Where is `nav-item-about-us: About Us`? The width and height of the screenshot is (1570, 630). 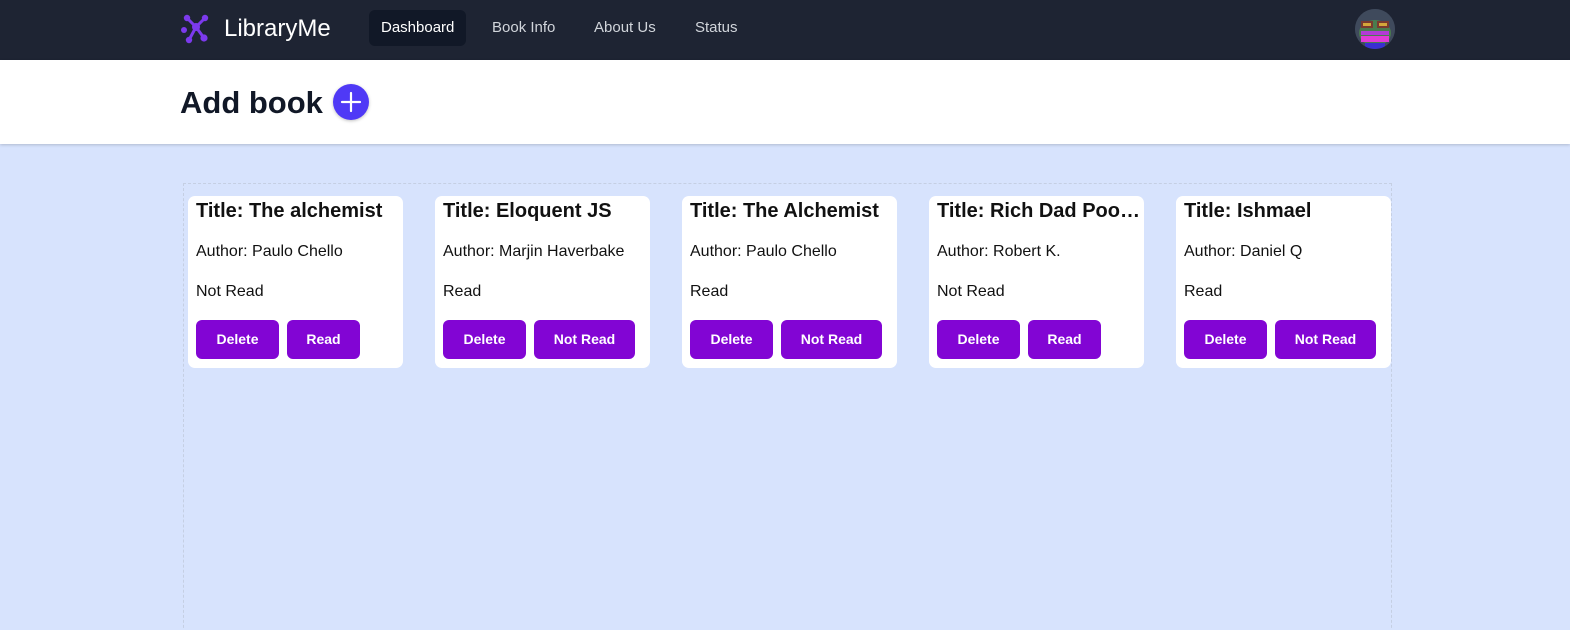
nav-item-about-us: About Us is located at coordinates (625, 28).